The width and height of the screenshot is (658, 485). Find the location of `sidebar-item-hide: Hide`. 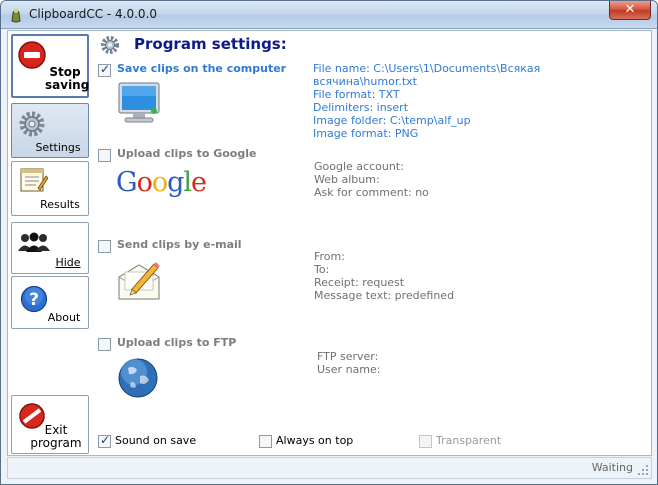

sidebar-item-hide: Hide is located at coordinates (50, 248).